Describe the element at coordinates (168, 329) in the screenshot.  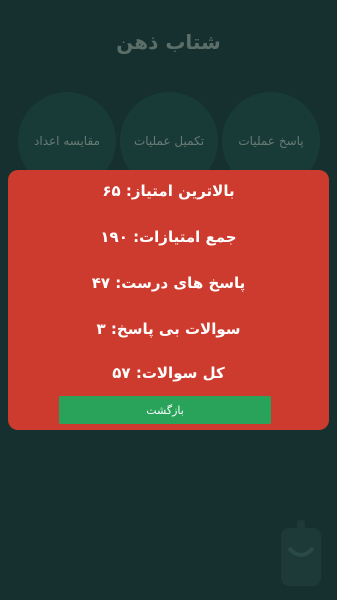
I see `unanswered-text: سوالات بی پاسخ: ۳` at that location.